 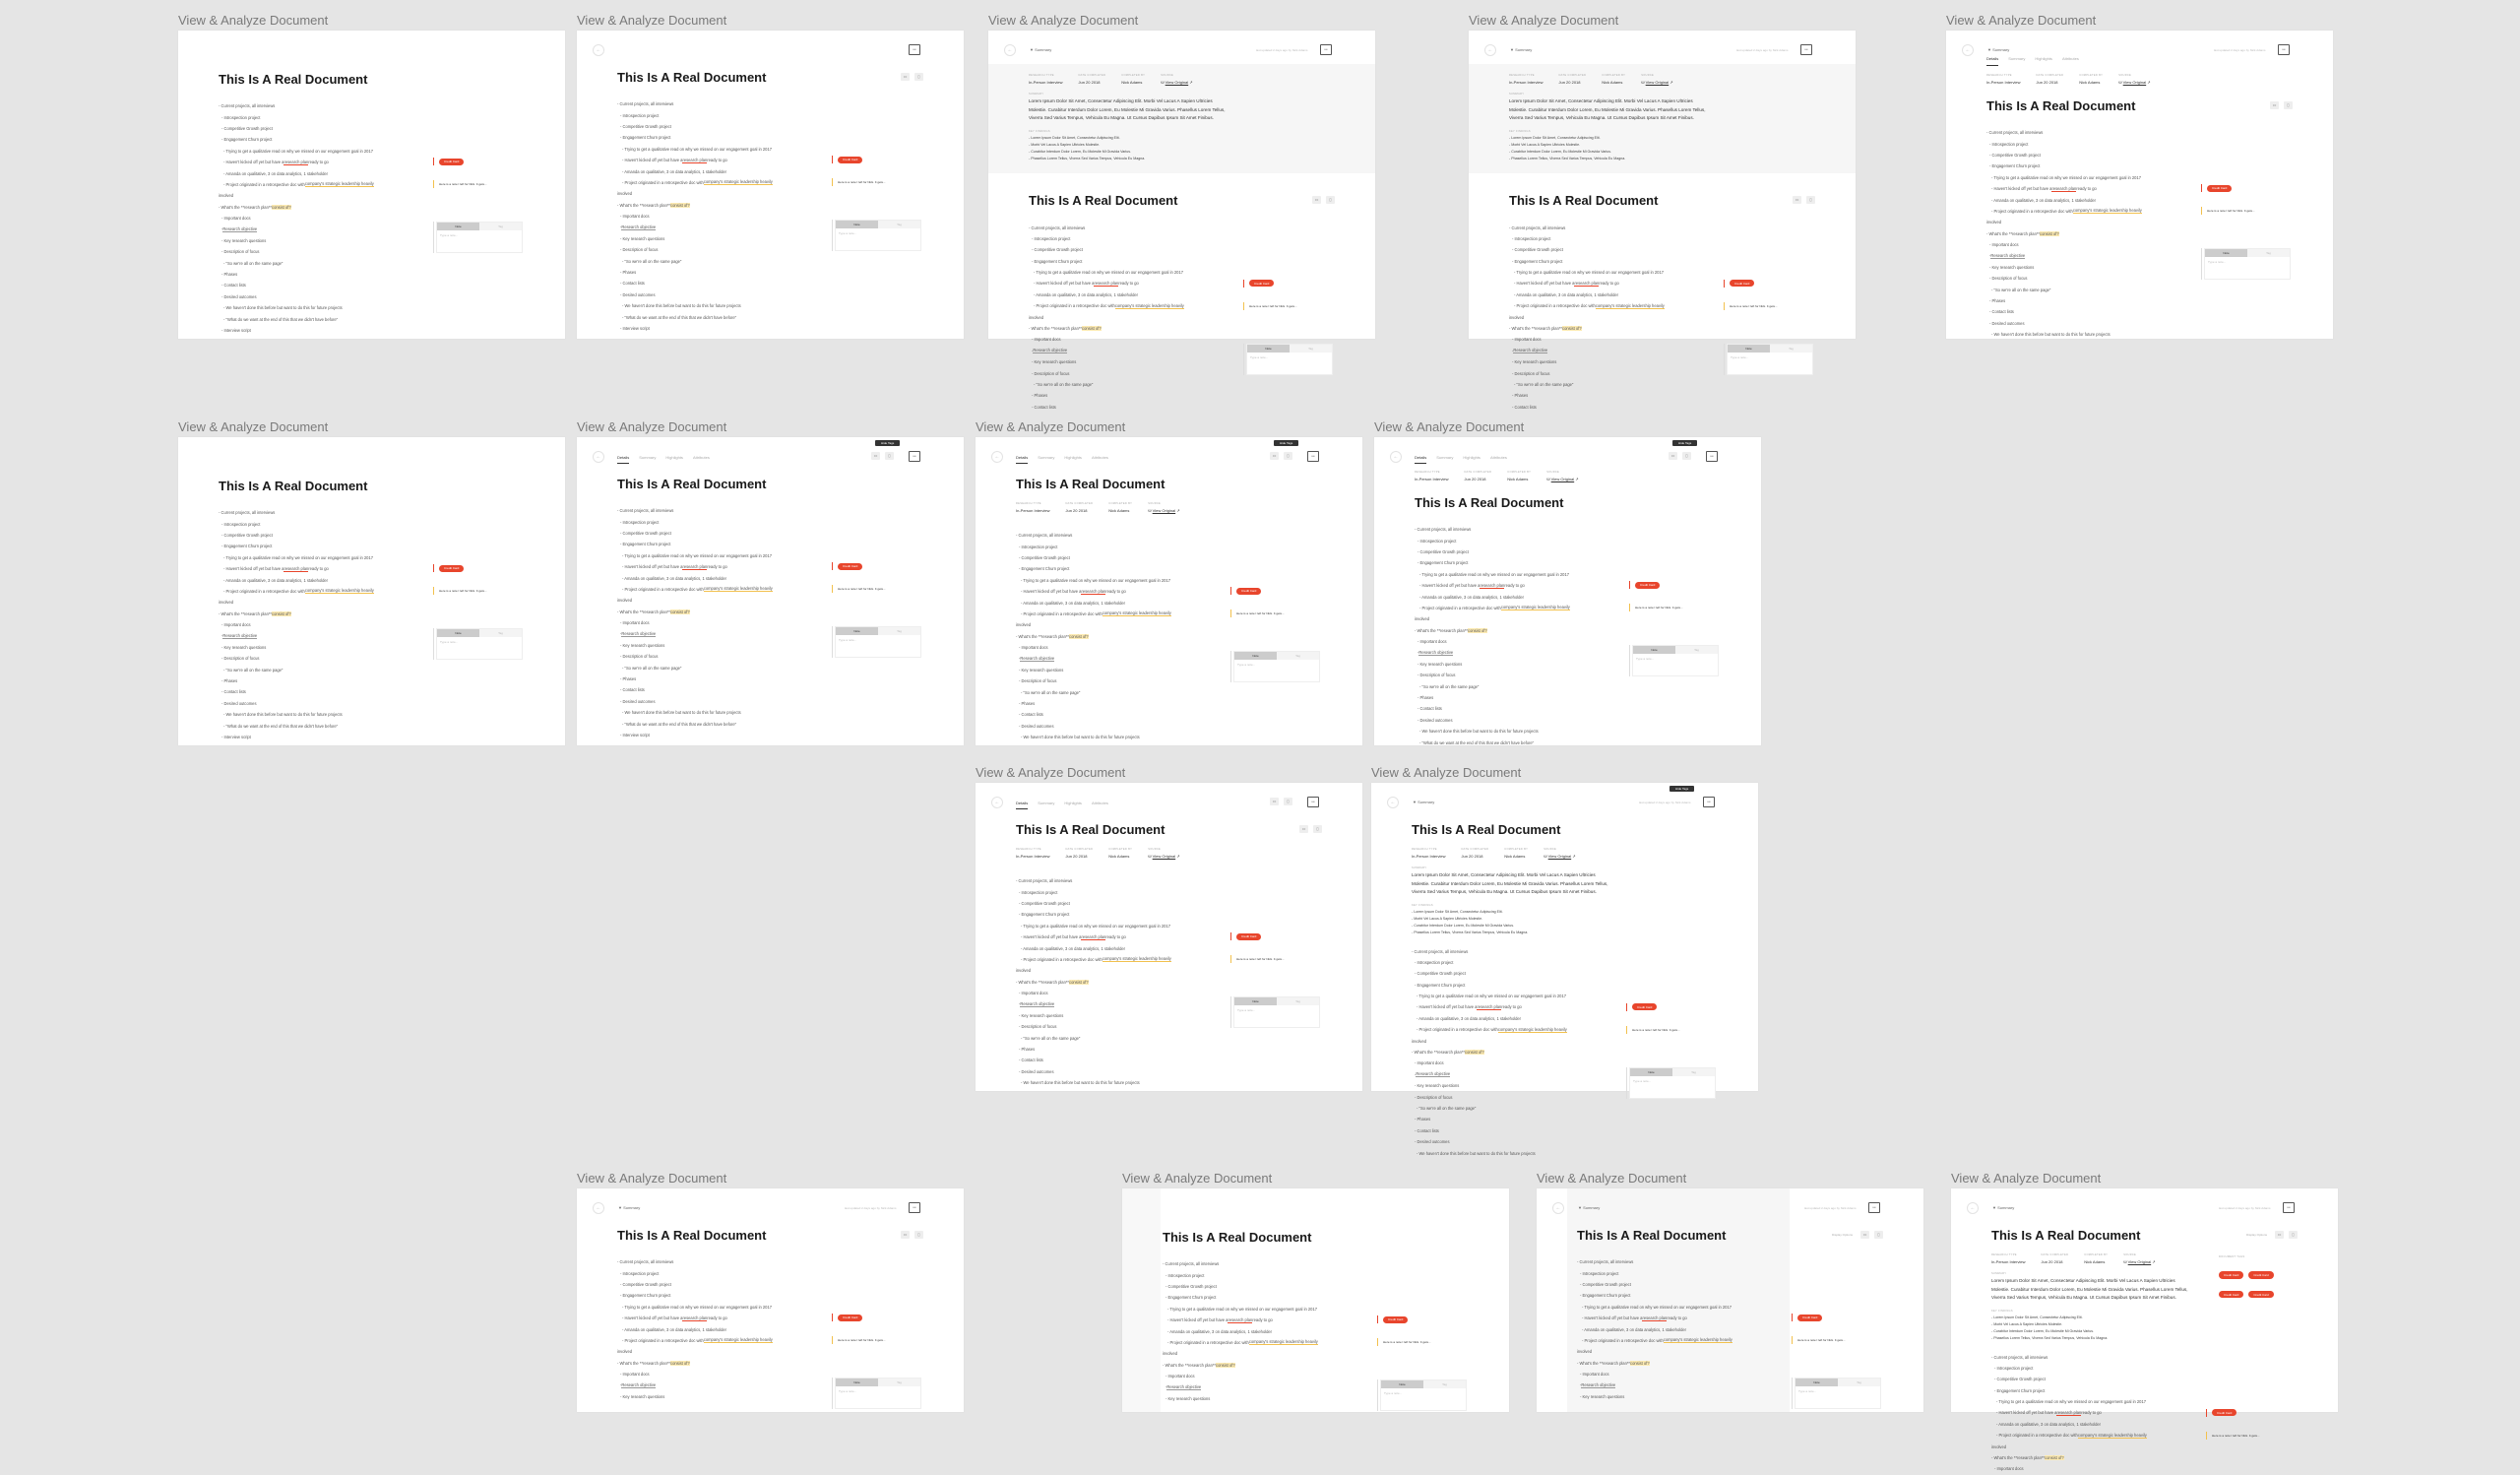 I want to click on tab-highlights: Highlights, so click(x=1073, y=460).